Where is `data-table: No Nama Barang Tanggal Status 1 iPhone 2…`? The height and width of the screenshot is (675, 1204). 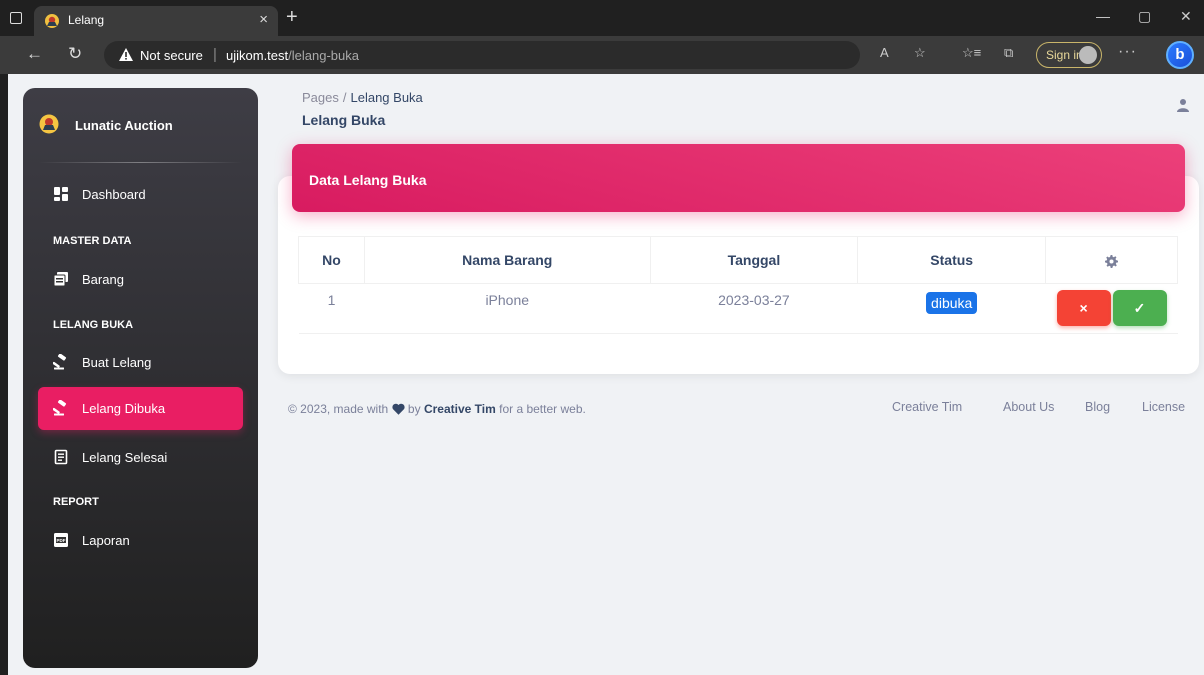 data-table: No Nama Barang Tanggal Status 1 iPhone 2… is located at coordinates (738, 285).